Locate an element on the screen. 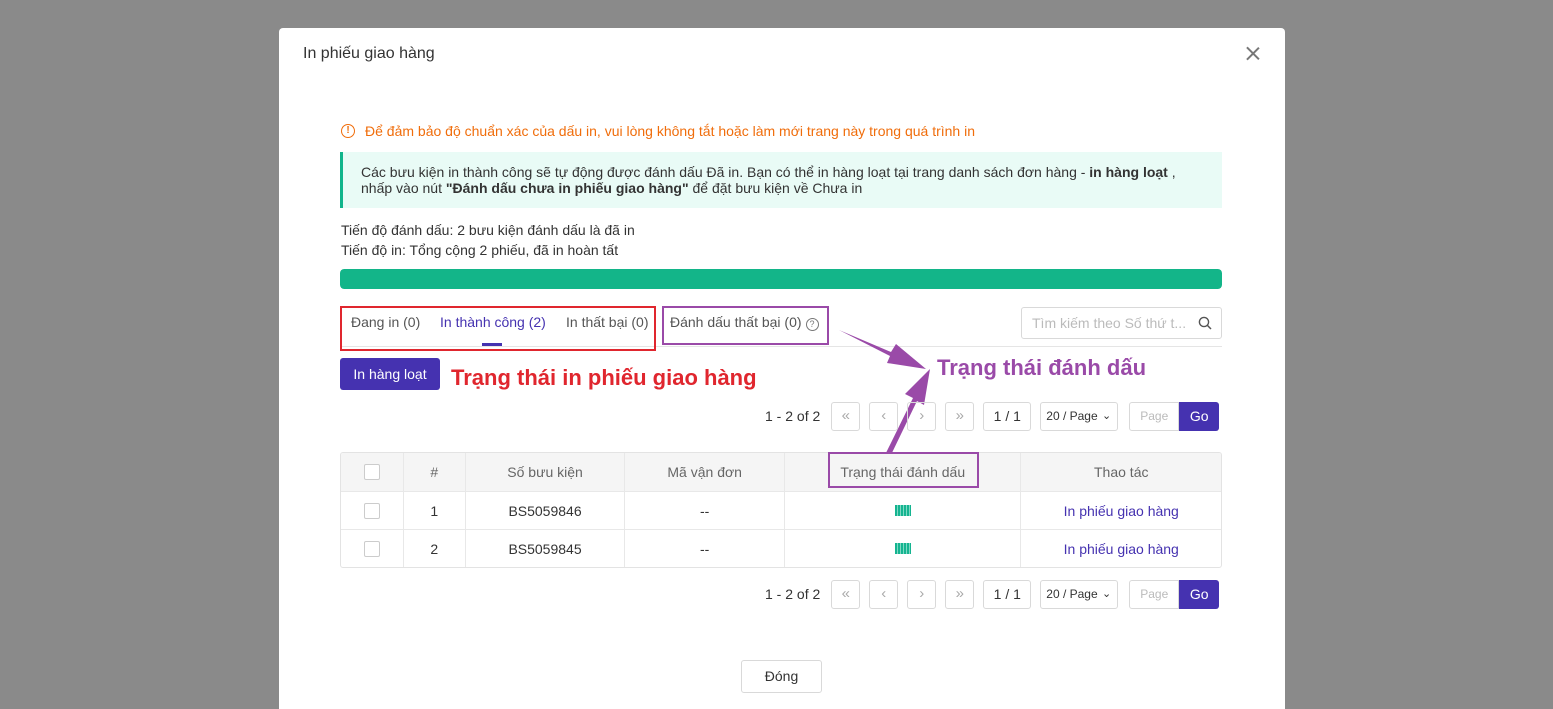 Image resolution: width=1553 pixels, height=709 pixels. annotation-box-mark-status-column is located at coordinates (903, 470).